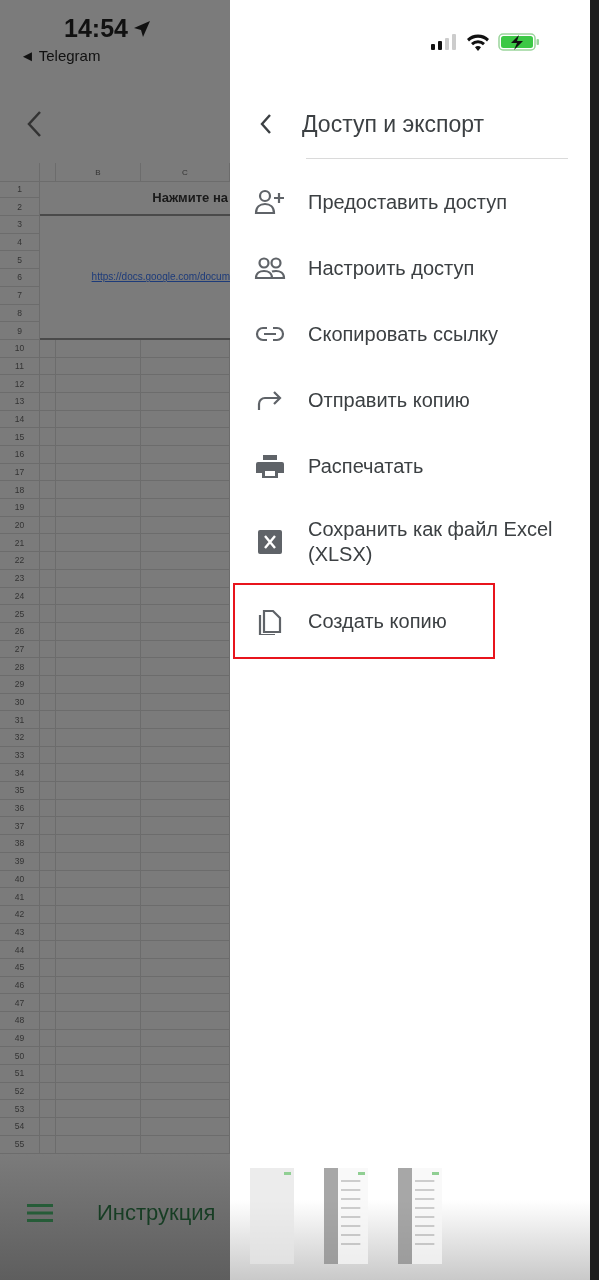 This screenshot has height=1280, width=599. What do you see at coordinates (20, 914) in the screenshot?
I see `row-number: 42` at bounding box center [20, 914].